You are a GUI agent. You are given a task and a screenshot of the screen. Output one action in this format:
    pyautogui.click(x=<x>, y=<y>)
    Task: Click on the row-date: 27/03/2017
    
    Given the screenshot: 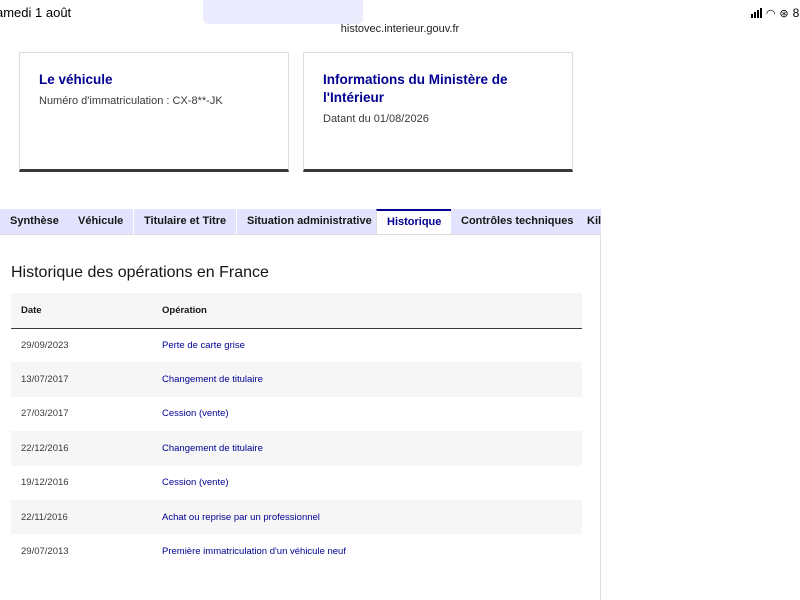 What is the action you would take?
    pyautogui.click(x=45, y=414)
    